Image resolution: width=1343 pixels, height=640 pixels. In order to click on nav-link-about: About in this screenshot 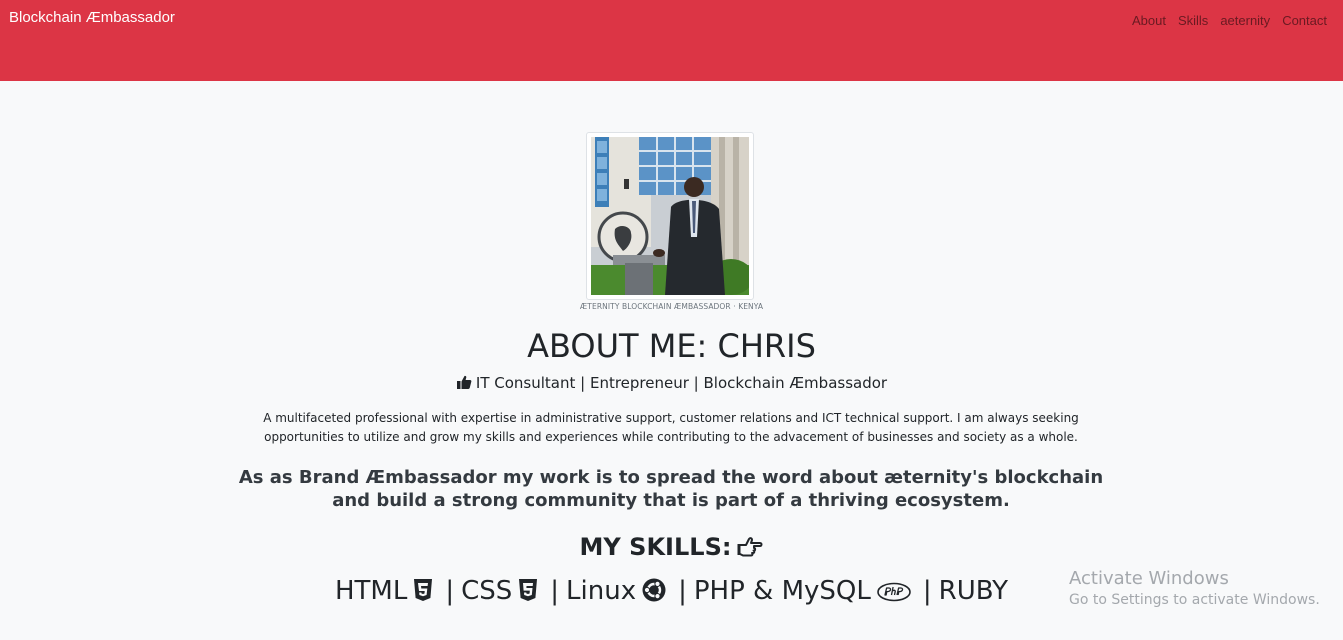, I will do `click(1149, 20)`.